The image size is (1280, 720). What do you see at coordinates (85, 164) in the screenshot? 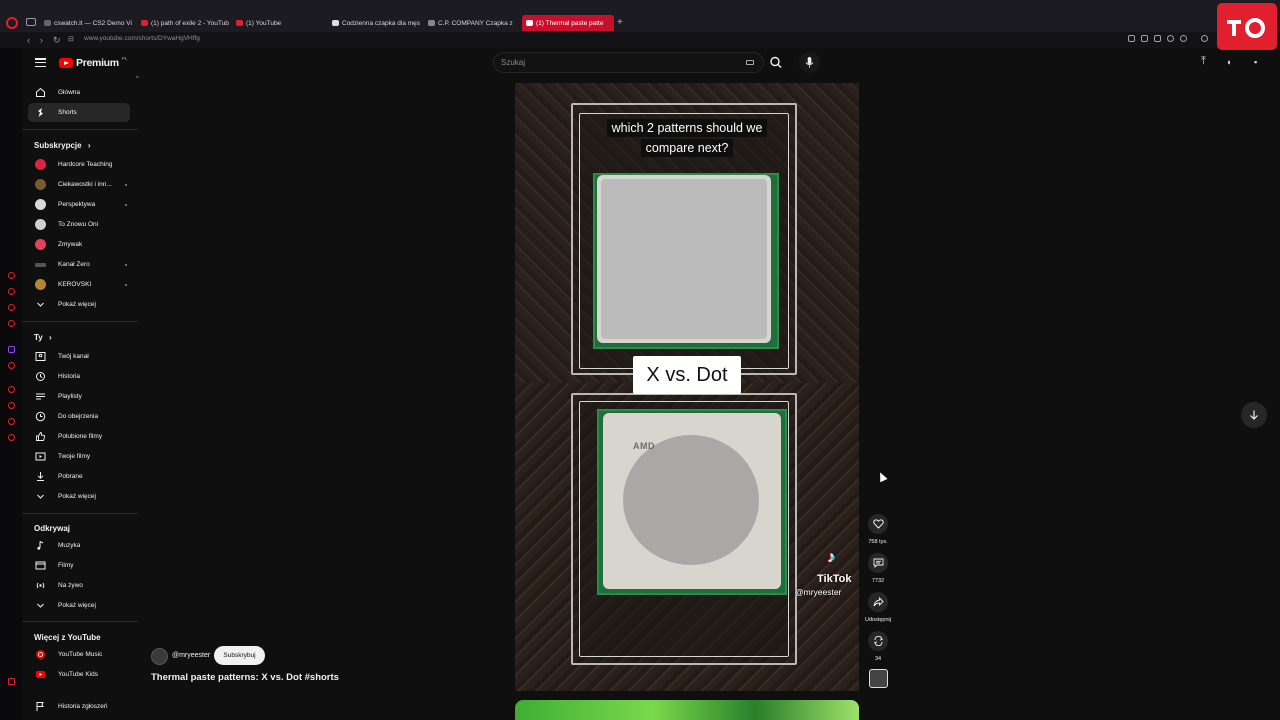
I see `sidebar-item-label: Hardcore Teaching` at bounding box center [85, 164].